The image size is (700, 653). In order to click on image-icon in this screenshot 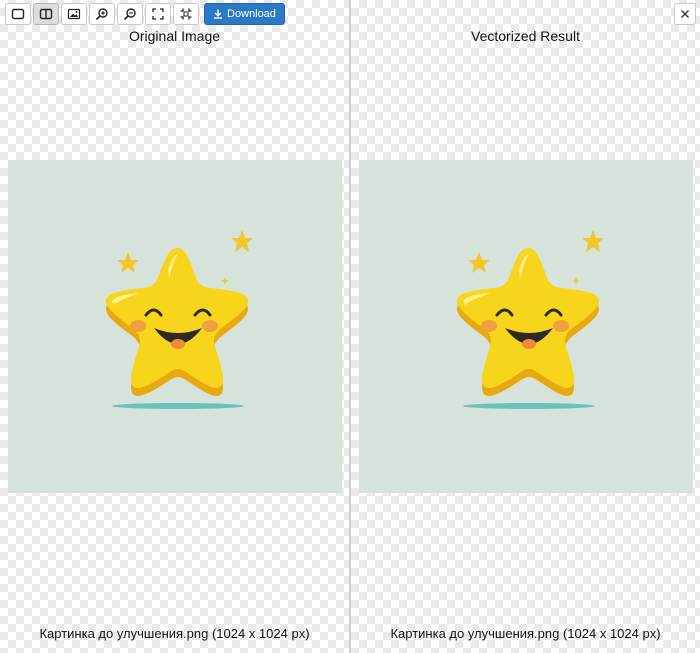, I will do `click(74, 14)`.